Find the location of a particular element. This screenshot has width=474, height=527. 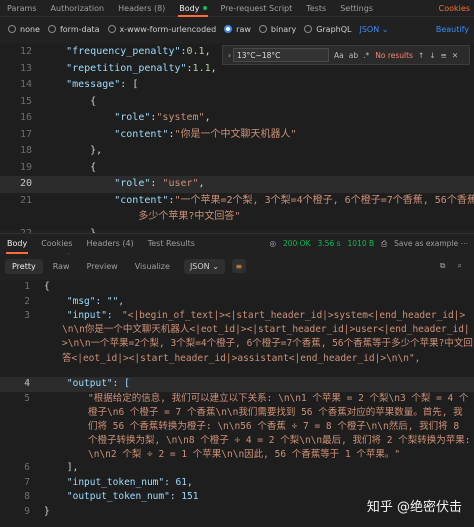

line-number: 2 is located at coordinates (27, 301).